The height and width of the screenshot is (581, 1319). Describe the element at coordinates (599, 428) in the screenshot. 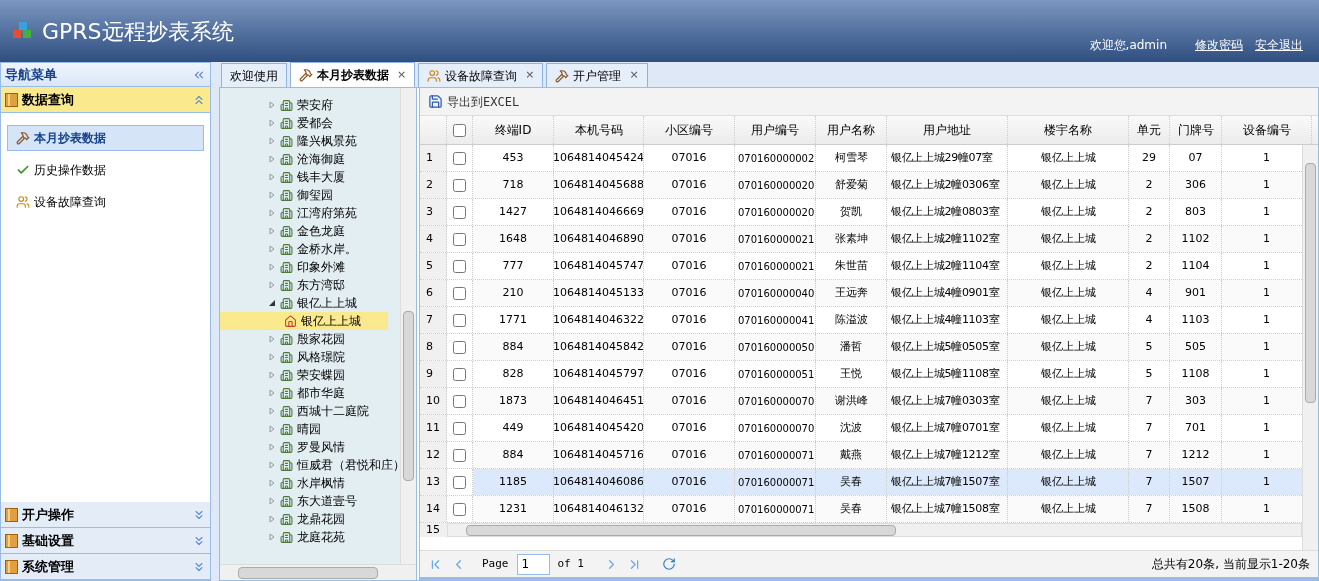

I see `table-cell: 1064814045420` at that location.